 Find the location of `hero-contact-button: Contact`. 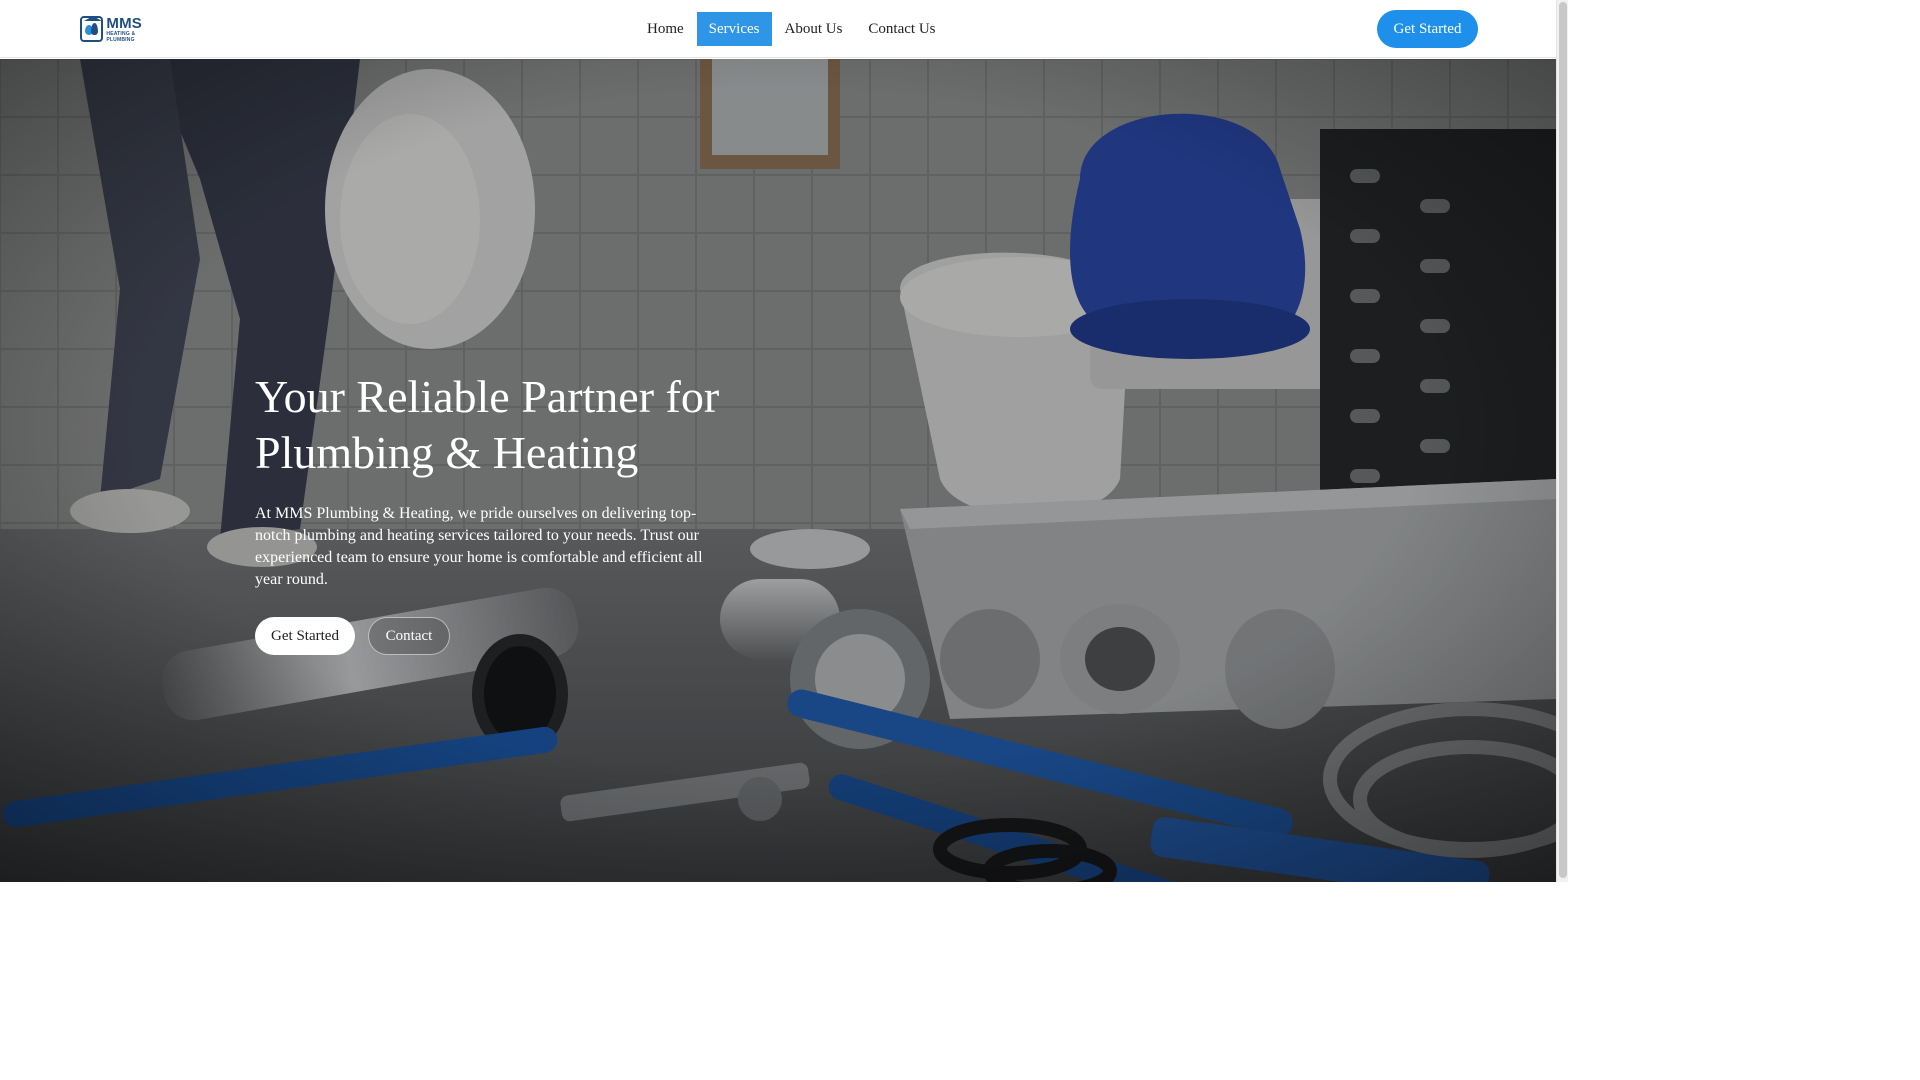

hero-contact-button: Contact is located at coordinates (409, 636).